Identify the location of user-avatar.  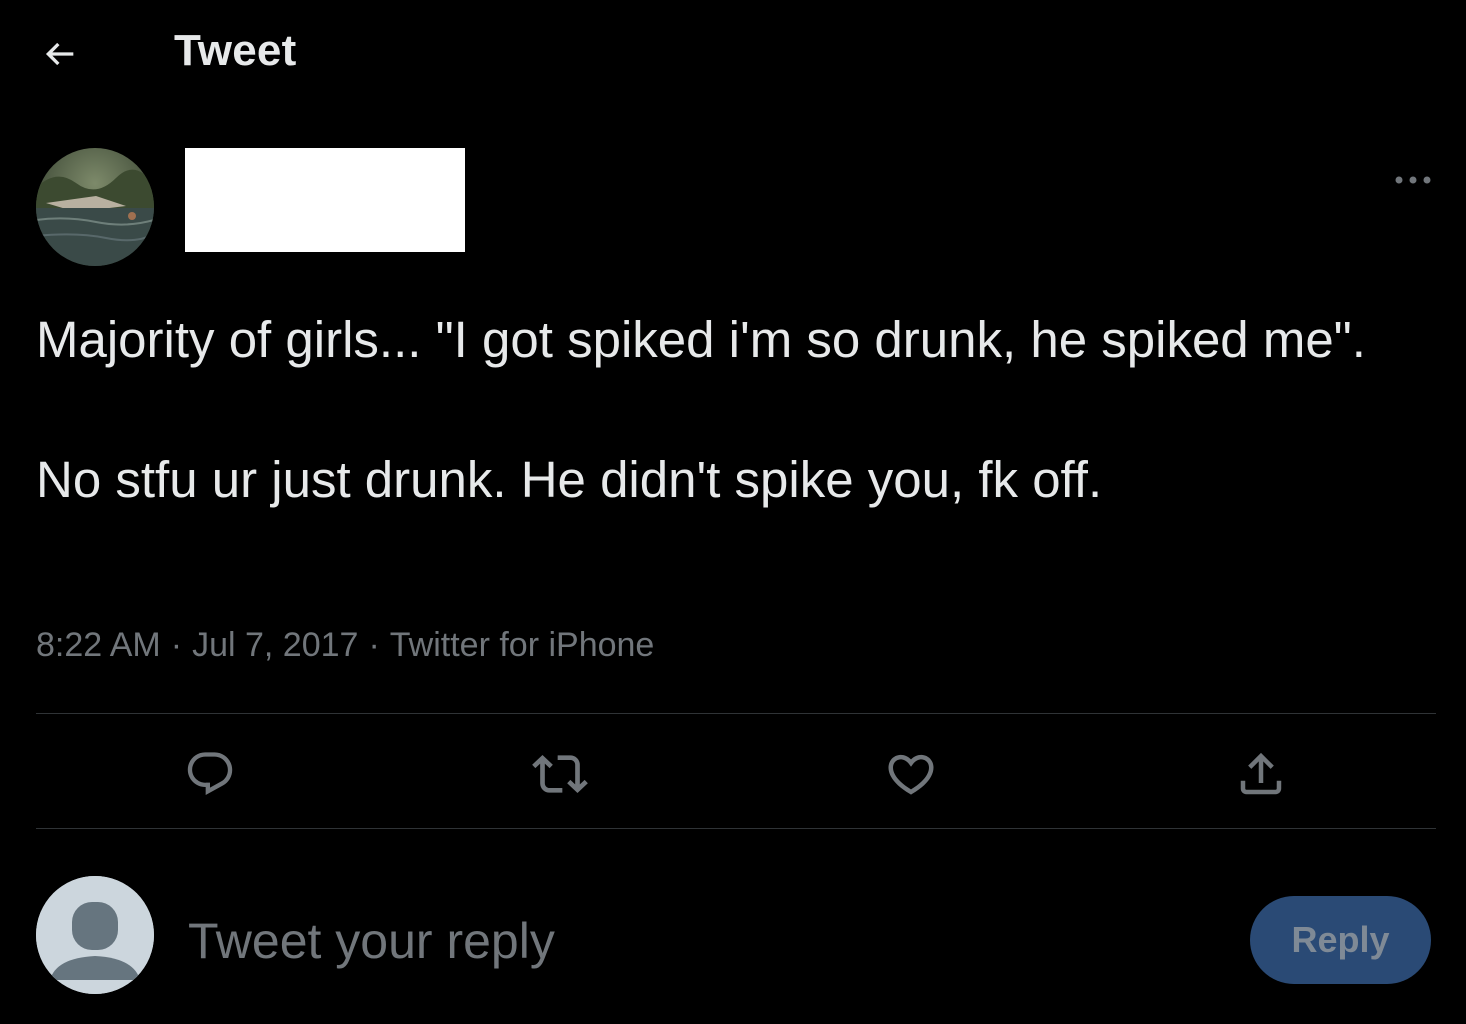
(95, 935).